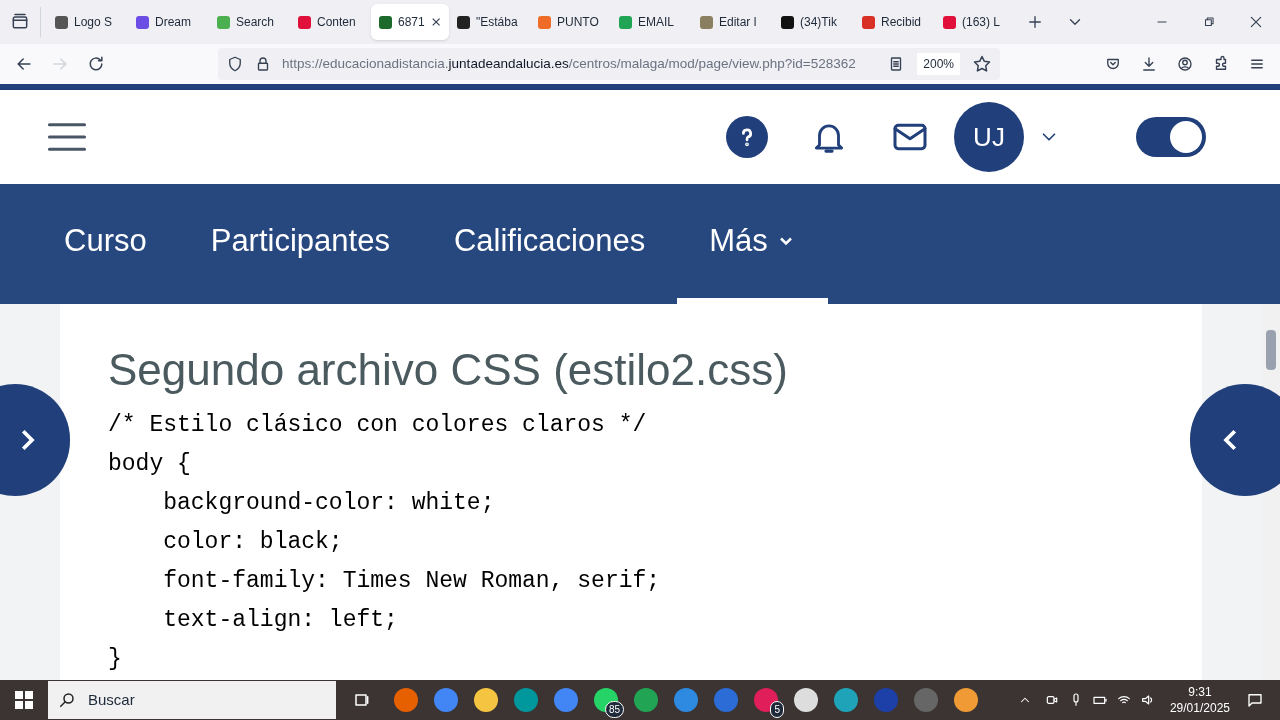  Describe the element at coordinates (249, 22) in the screenshot. I see `browser-tab: Search` at that location.